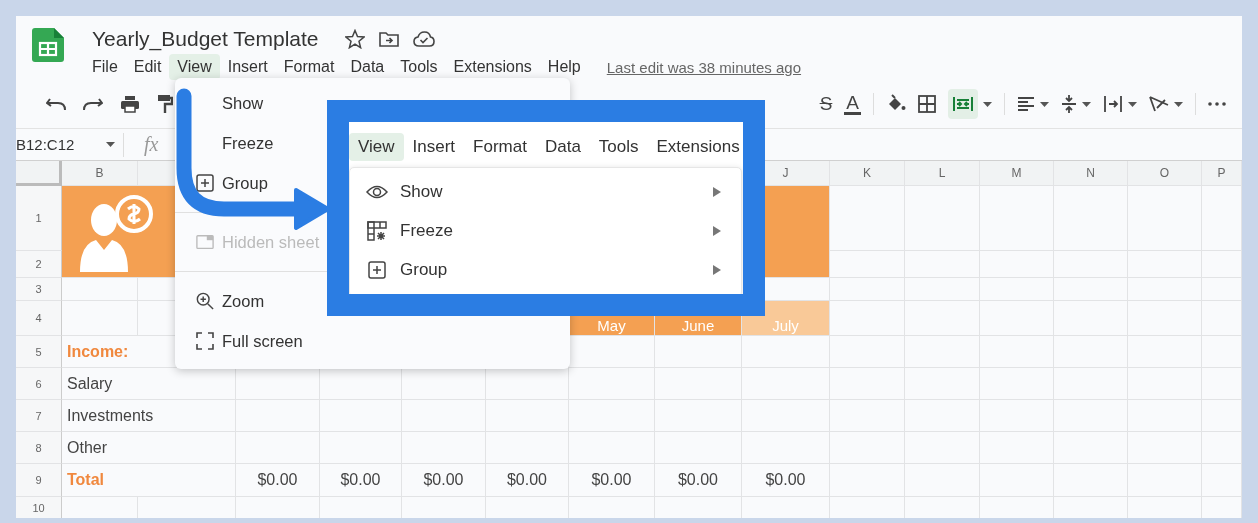 This screenshot has width=1258, height=523. Describe the element at coordinates (48, 45) in the screenshot. I see `spreadsheet-logo` at that location.